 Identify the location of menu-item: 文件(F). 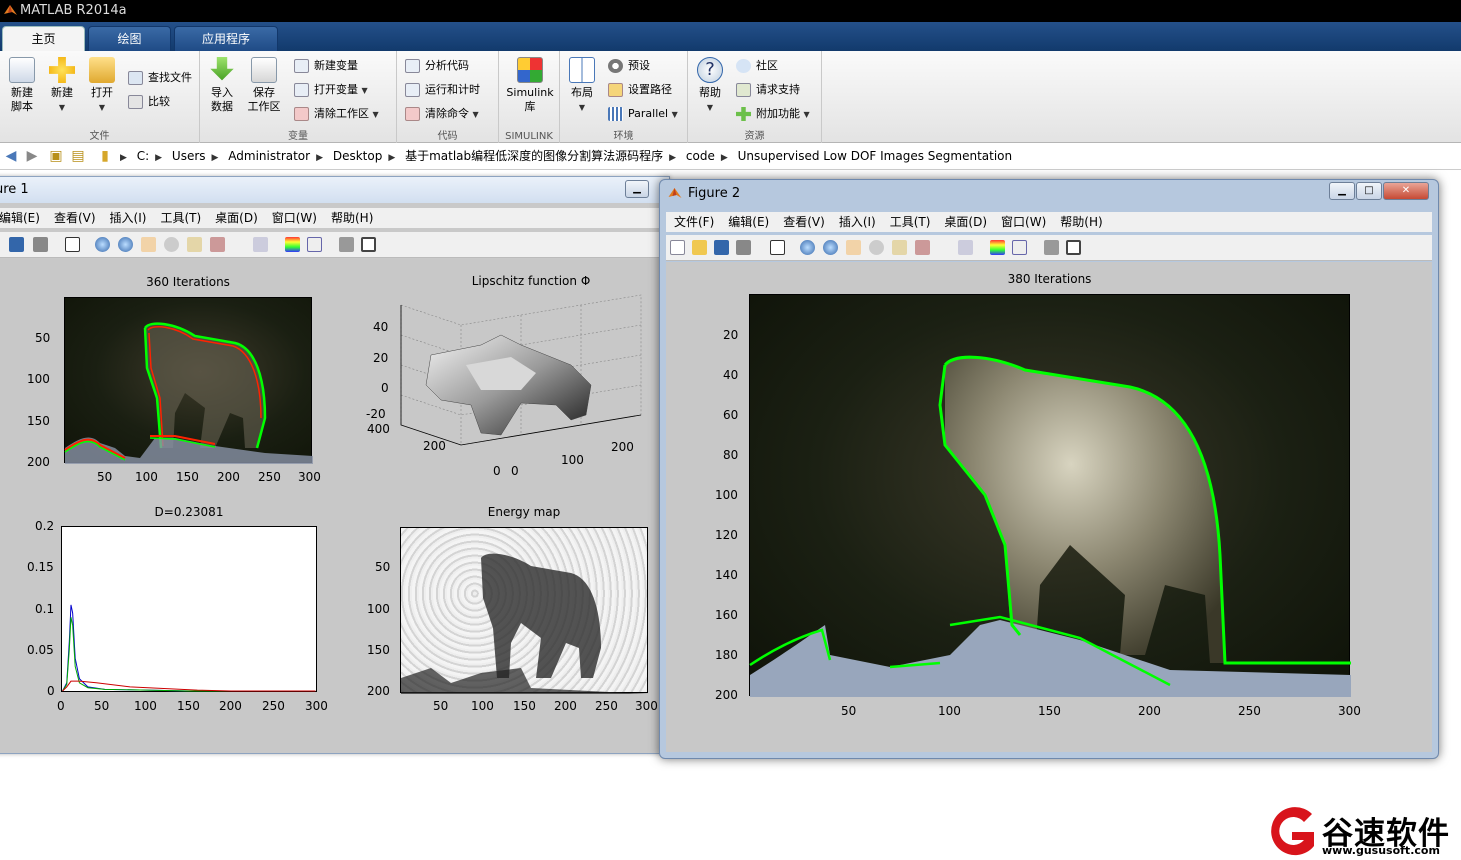
(694, 222).